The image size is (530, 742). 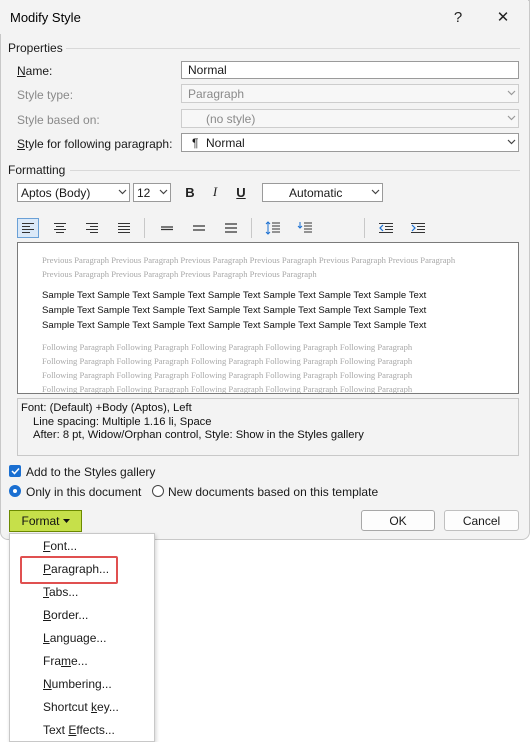 I want to click on font-size-value: 12, so click(x=144, y=193).